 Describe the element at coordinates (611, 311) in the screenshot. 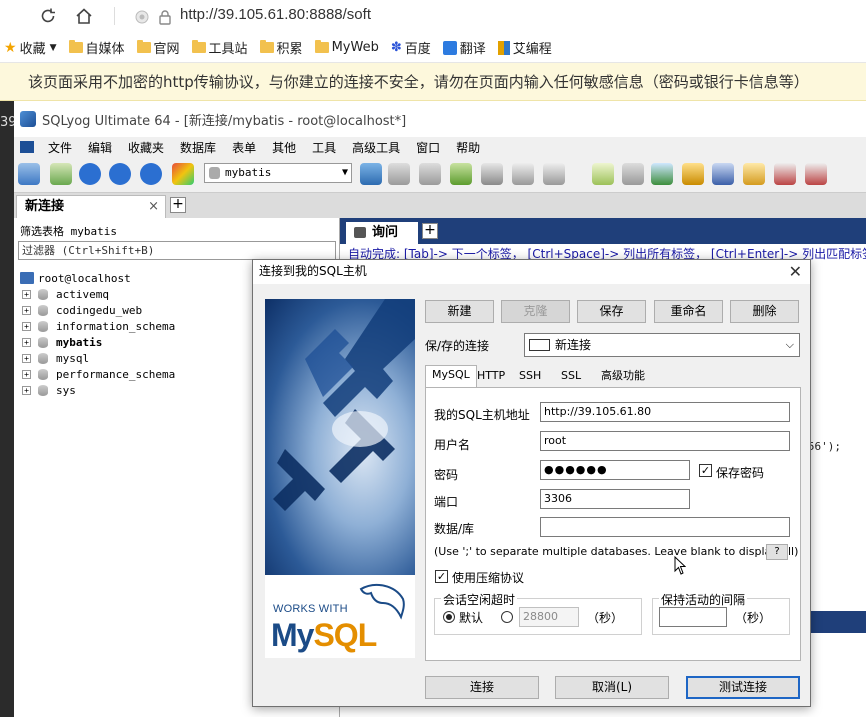

I see `save-button: 保存` at that location.